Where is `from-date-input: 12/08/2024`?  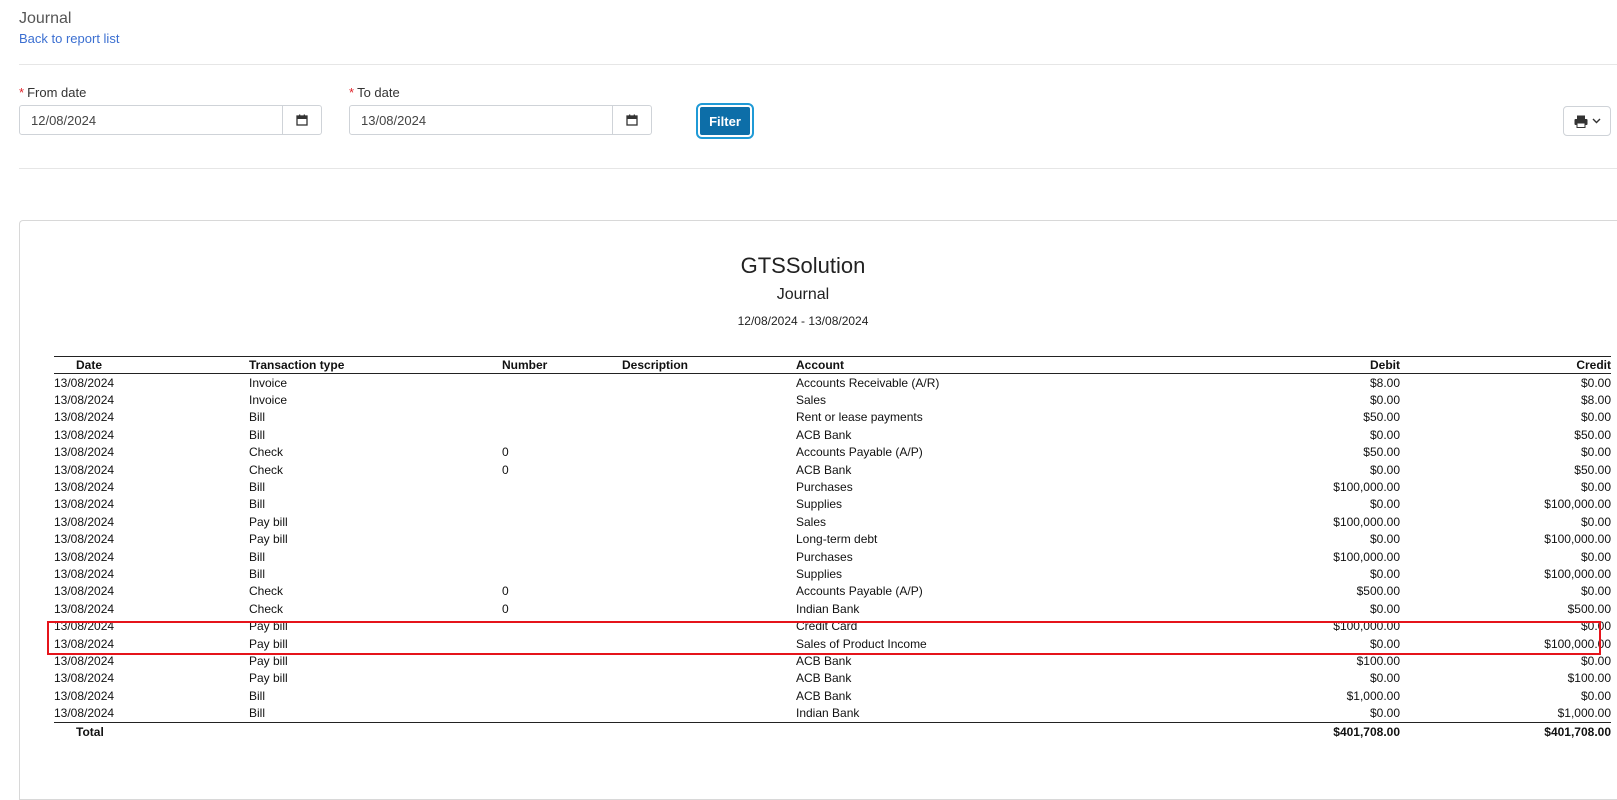
from-date-input: 12/08/2024 is located at coordinates (170, 120).